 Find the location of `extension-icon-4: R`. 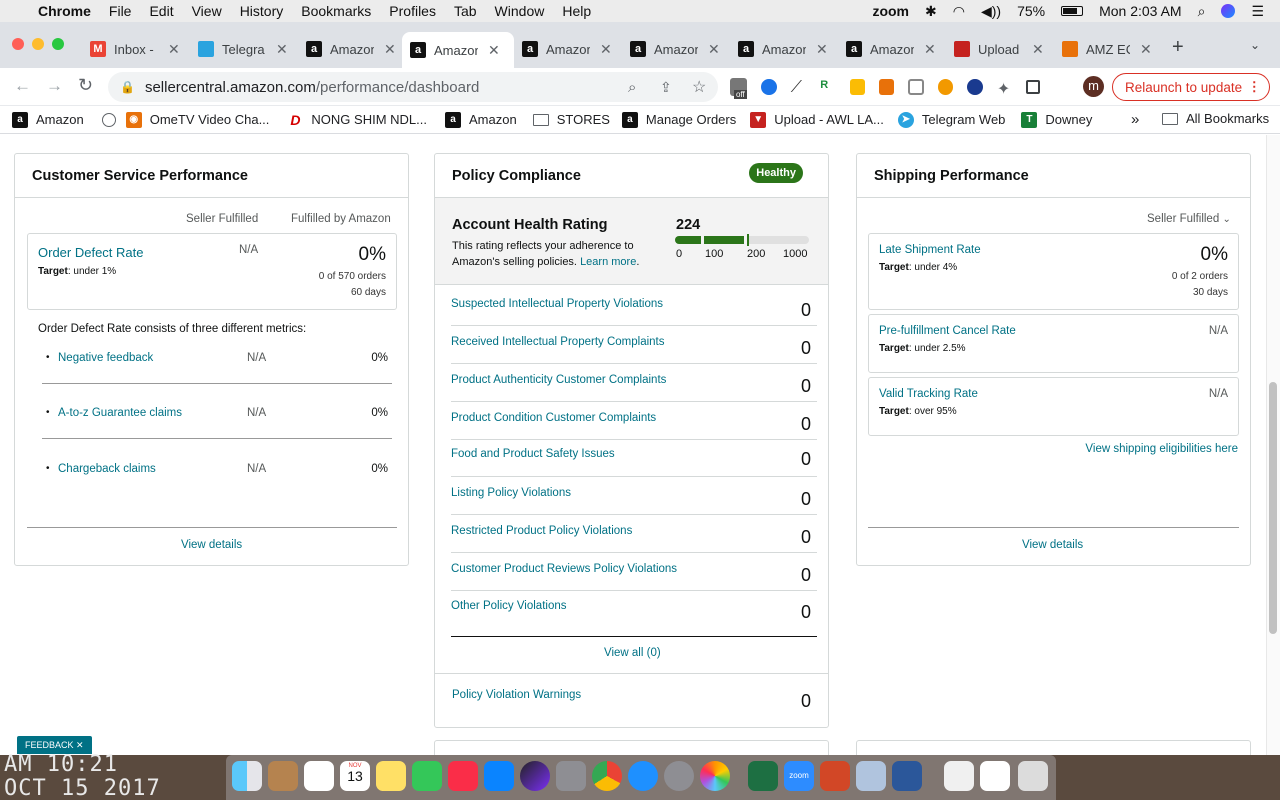

extension-icon-4: R is located at coordinates (827, 87).